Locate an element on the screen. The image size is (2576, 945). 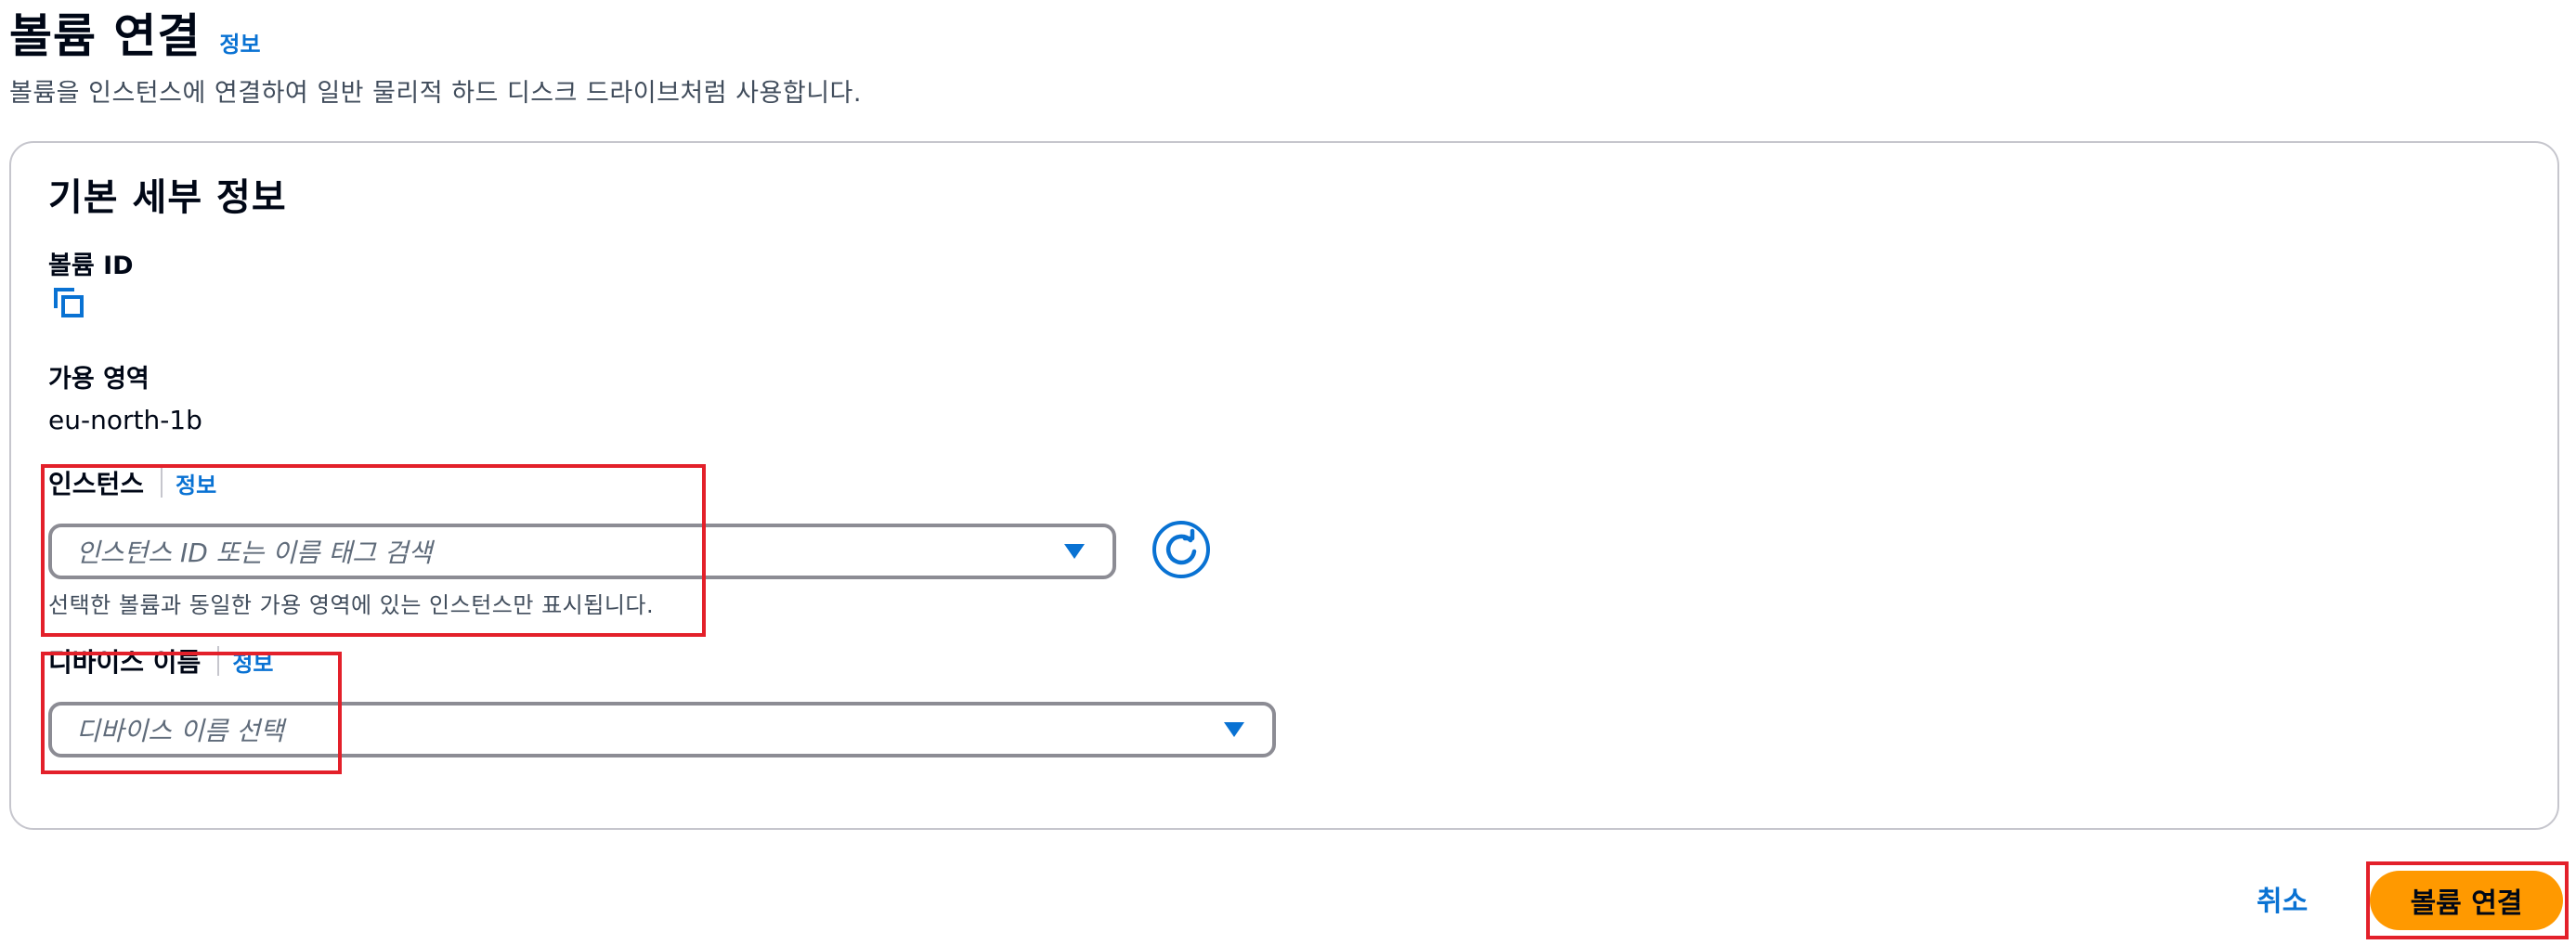
availability-zone-value: eu-north-1b is located at coordinates (125, 420).